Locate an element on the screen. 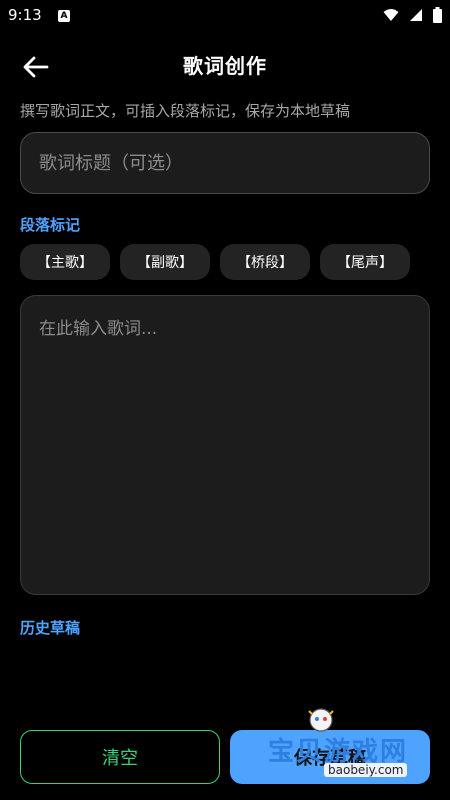  page-subtitle: 撰写歌词正文，可插入段落标记，保存为本地草稿 is located at coordinates (185, 111).